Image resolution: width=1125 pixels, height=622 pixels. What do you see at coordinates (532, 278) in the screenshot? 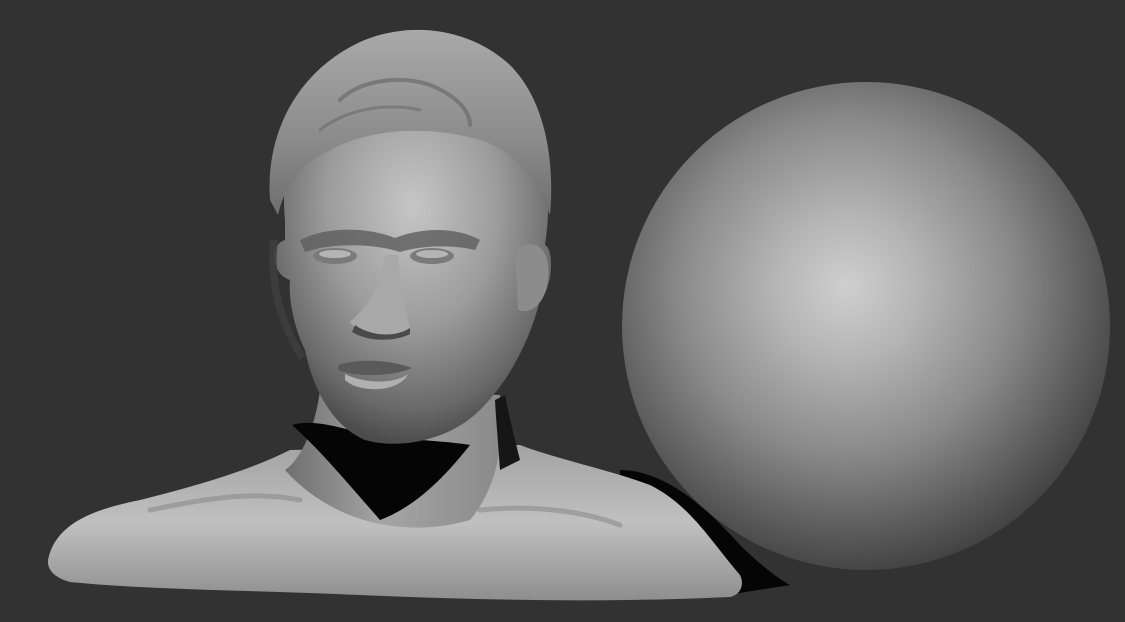
I see `ear-right` at bounding box center [532, 278].